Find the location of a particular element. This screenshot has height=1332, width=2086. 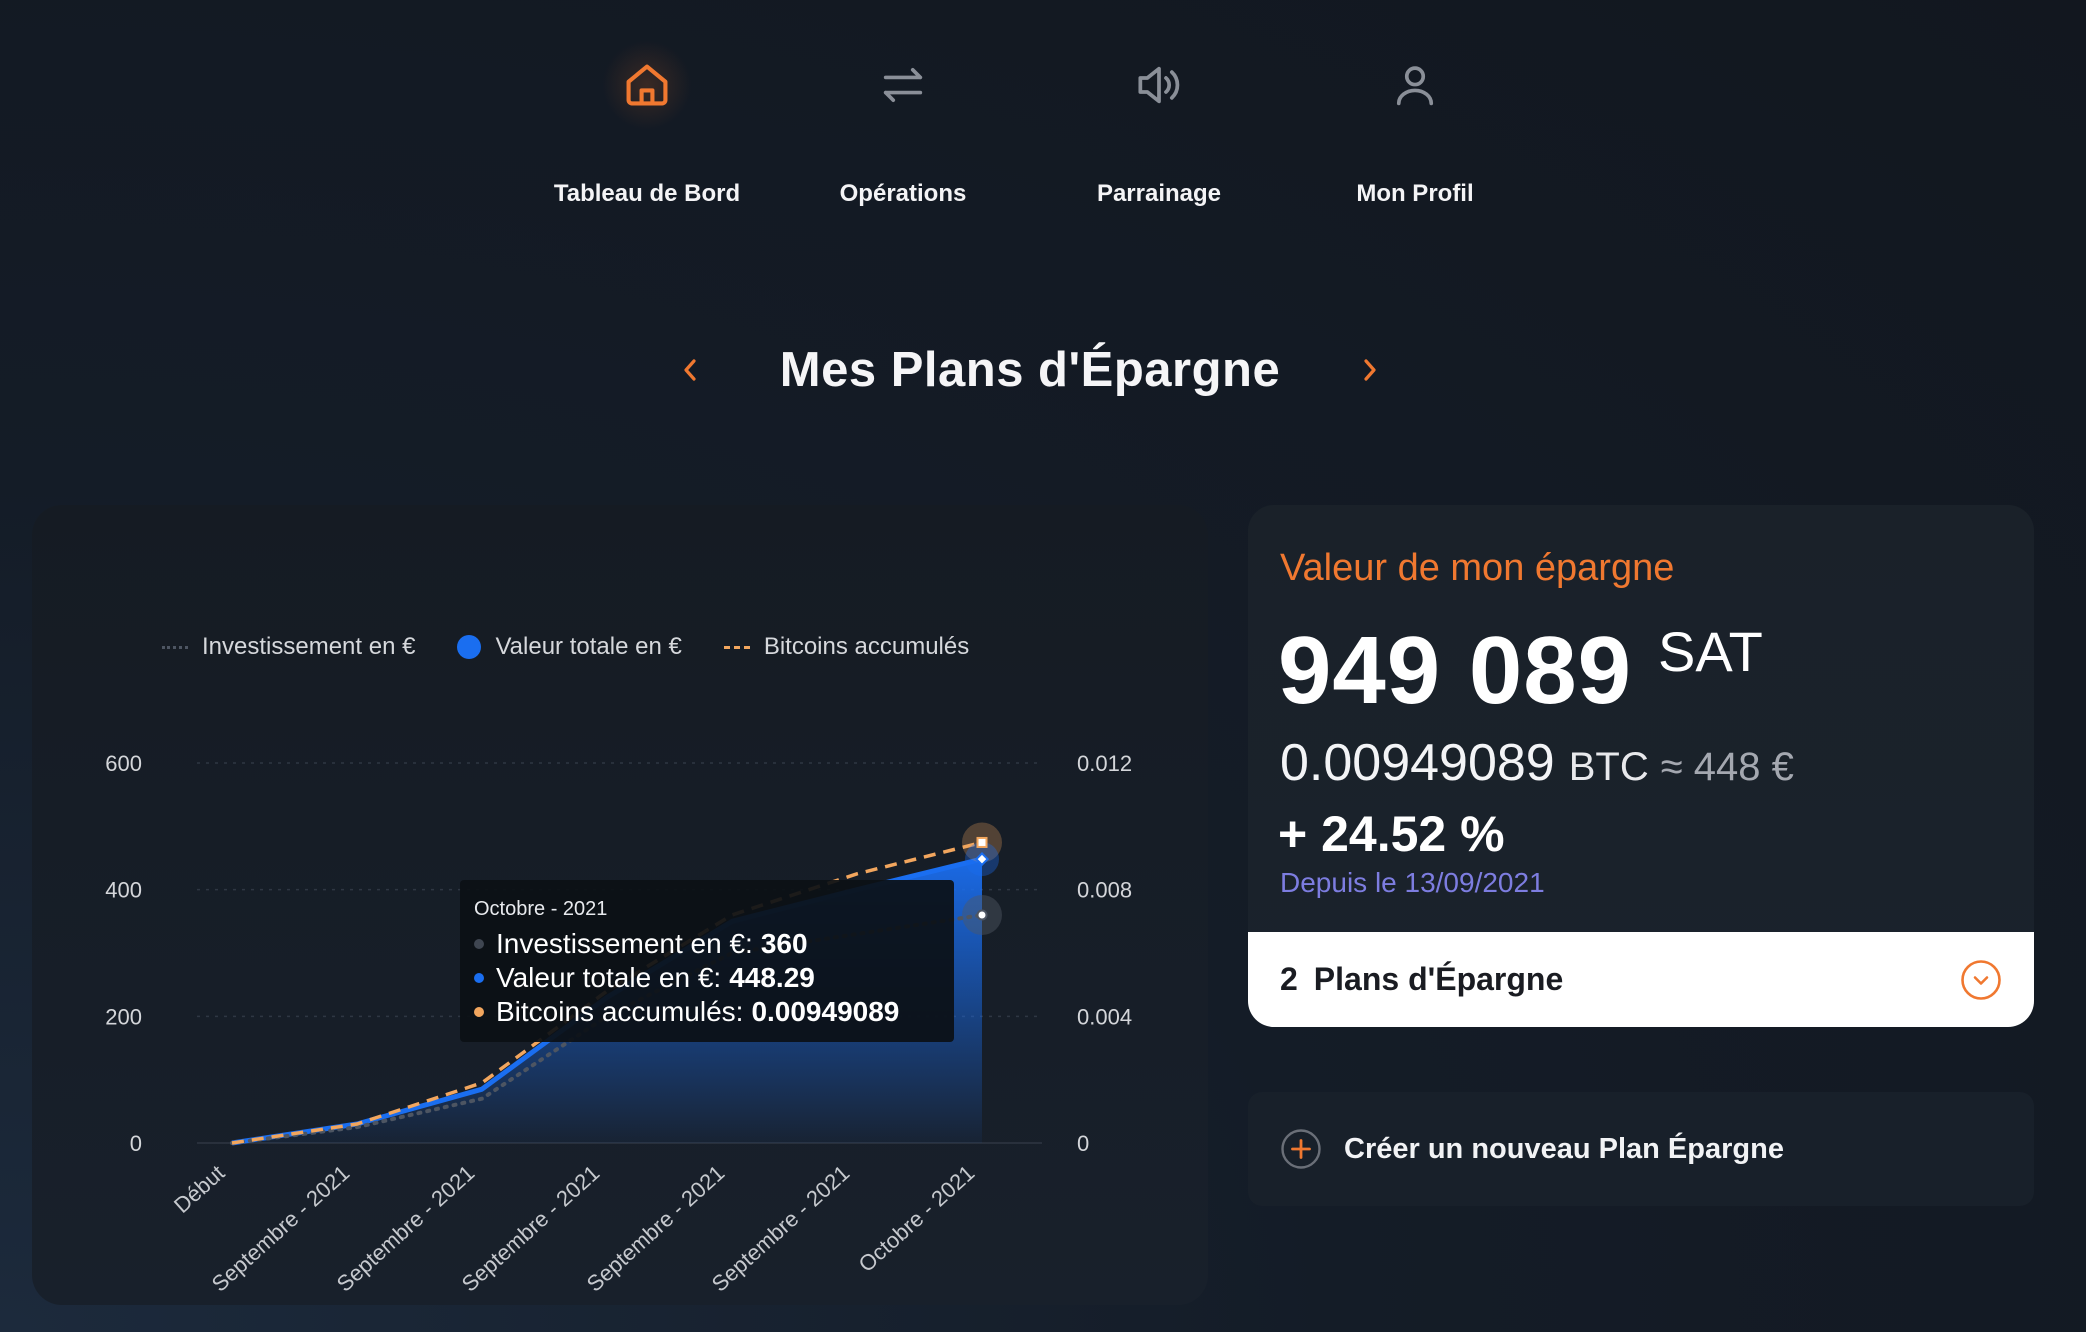

performance-percent: + 24.52 % is located at coordinates (1391, 834).